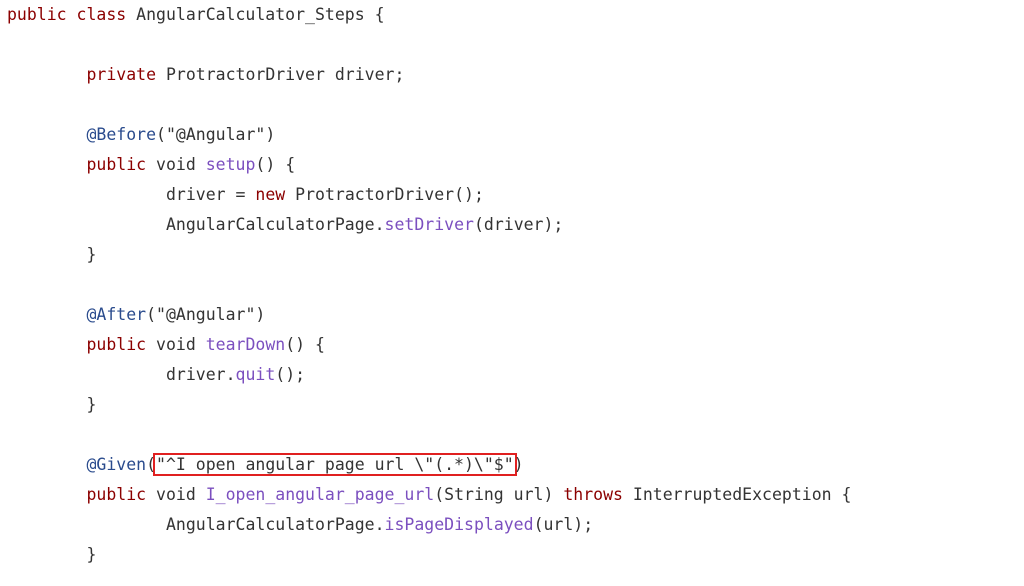 This screenshot has height=586, width=1024. Describe the element at coordinates (121, 134) in the screenshot. I see `code-token: @Before` at that location.